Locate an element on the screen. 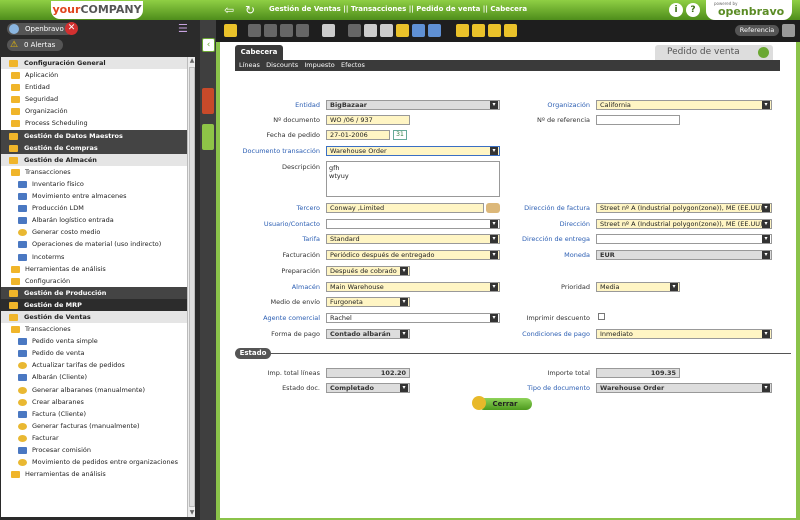 The image size is (800, 520). menu-item: Configuración is located at coordinates (94, 281).